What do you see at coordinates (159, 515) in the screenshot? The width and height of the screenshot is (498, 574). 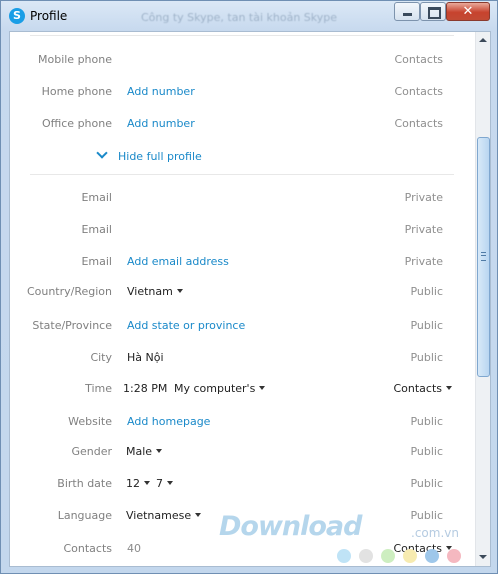 I see `language-value: Vietnamese` at bounding box center [159, 515].